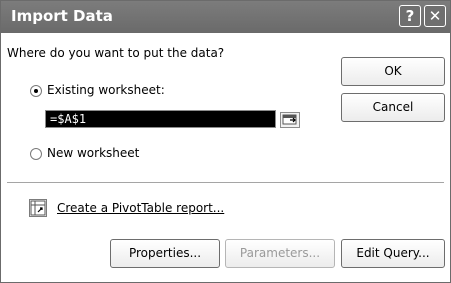 This screenshot has width=451, height=283. What do you see at coordinates (62, 16) in the screenshot?
I see `dialog-title: Import Data` at bounding box center [62, 16].